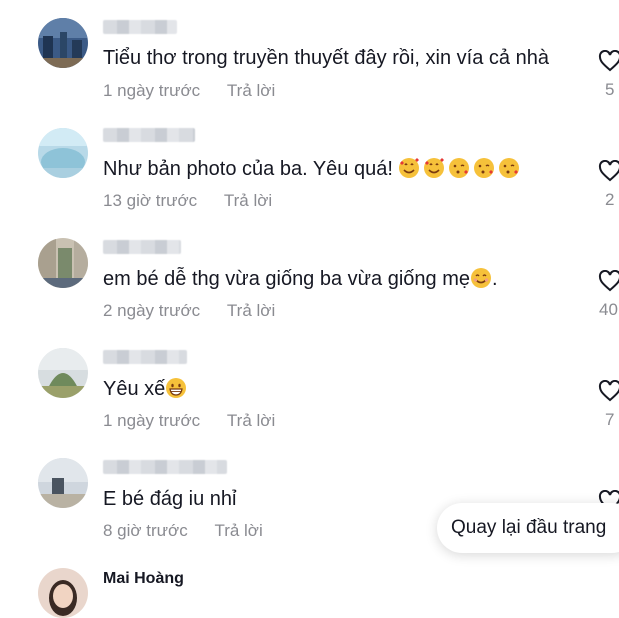 The image size is (619, 618). I want to click on like-count: 5, so click(610, 89).